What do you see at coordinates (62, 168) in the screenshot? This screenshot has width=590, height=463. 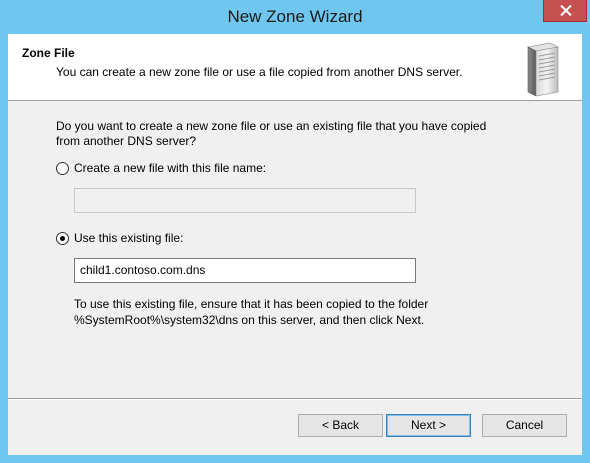 I see `radio-create-new-file` at bounding box center [62, 168].